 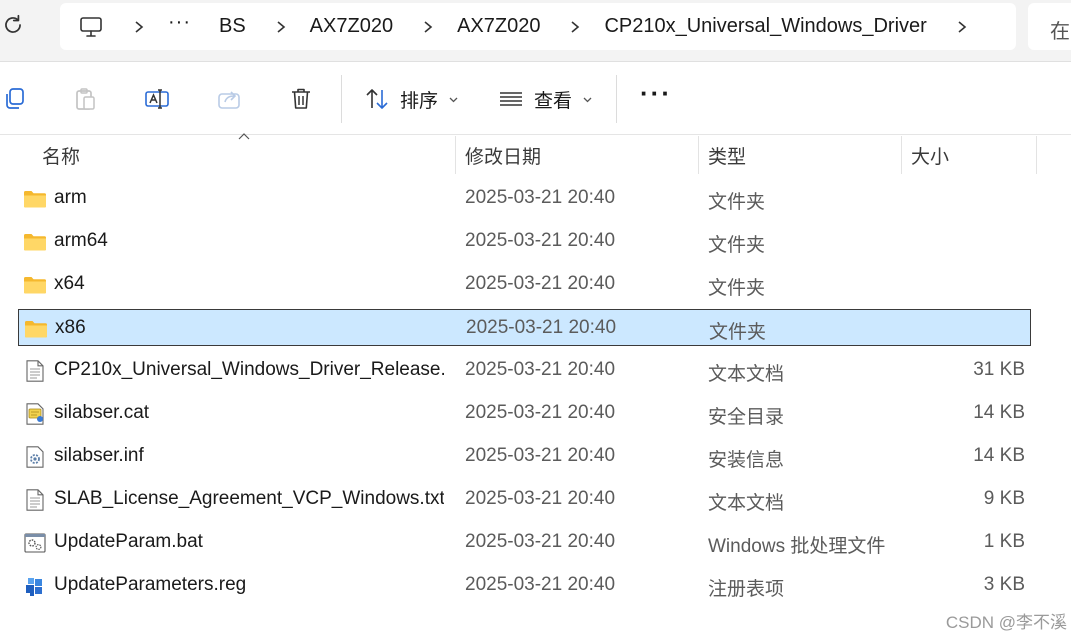 I want to click on paste-icon, so click(x=85, y=99).